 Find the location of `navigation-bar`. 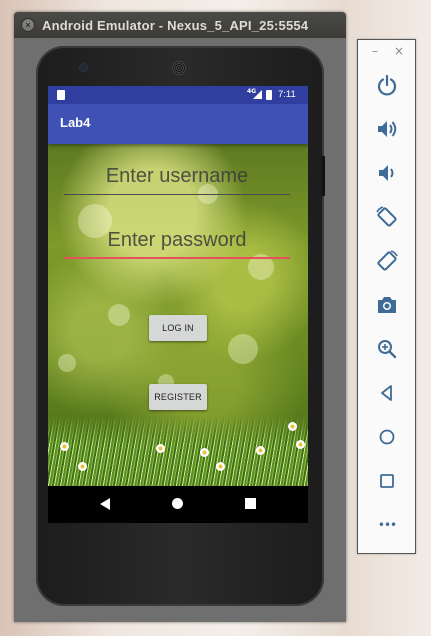

navigation-bar is located at coordinates (178, 504).